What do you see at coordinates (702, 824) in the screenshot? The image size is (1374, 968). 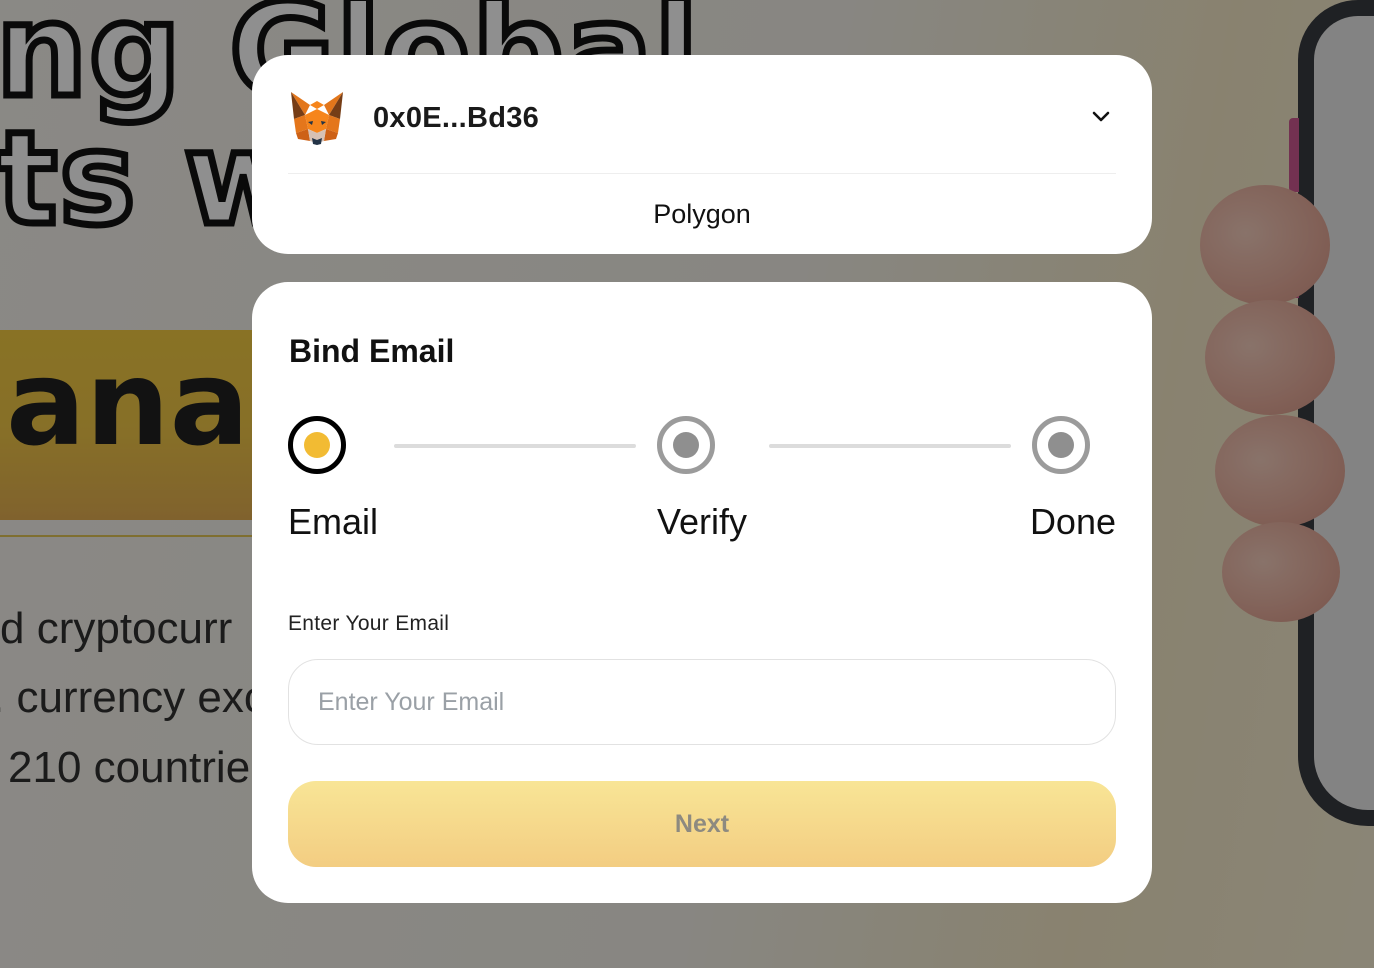 I see `next-button: Next` at bounding box center [702, 824].